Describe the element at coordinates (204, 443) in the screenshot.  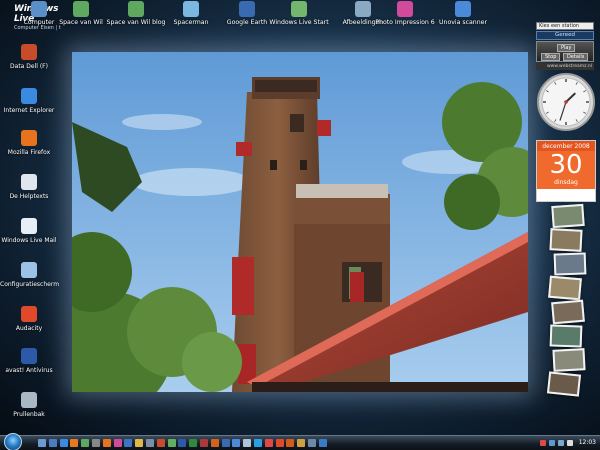
I see `access-icon` at that location.